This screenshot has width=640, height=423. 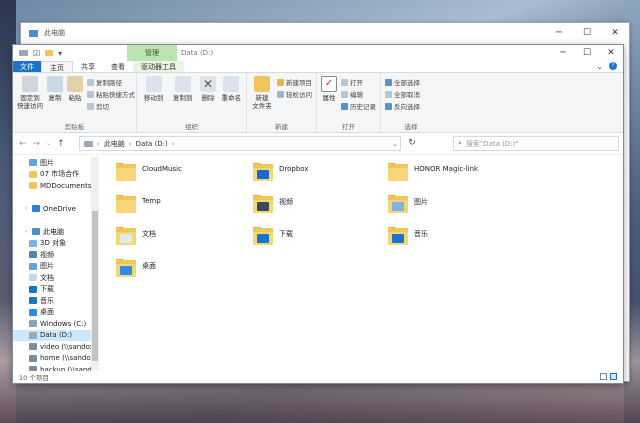 I want to click on scrollbar-thumb, so click(x=95, y=286).